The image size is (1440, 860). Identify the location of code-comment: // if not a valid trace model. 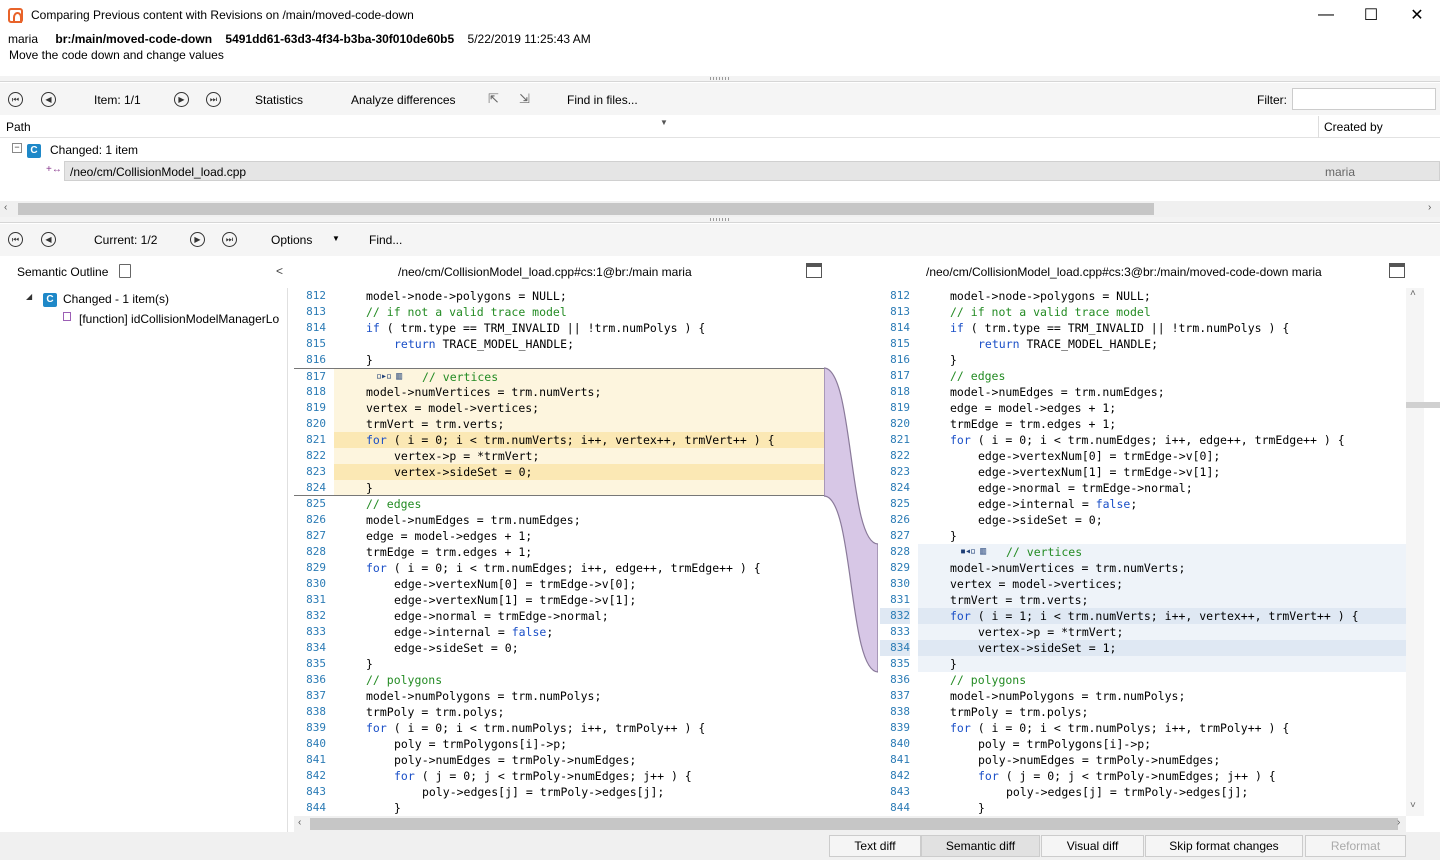
(1050, 312).